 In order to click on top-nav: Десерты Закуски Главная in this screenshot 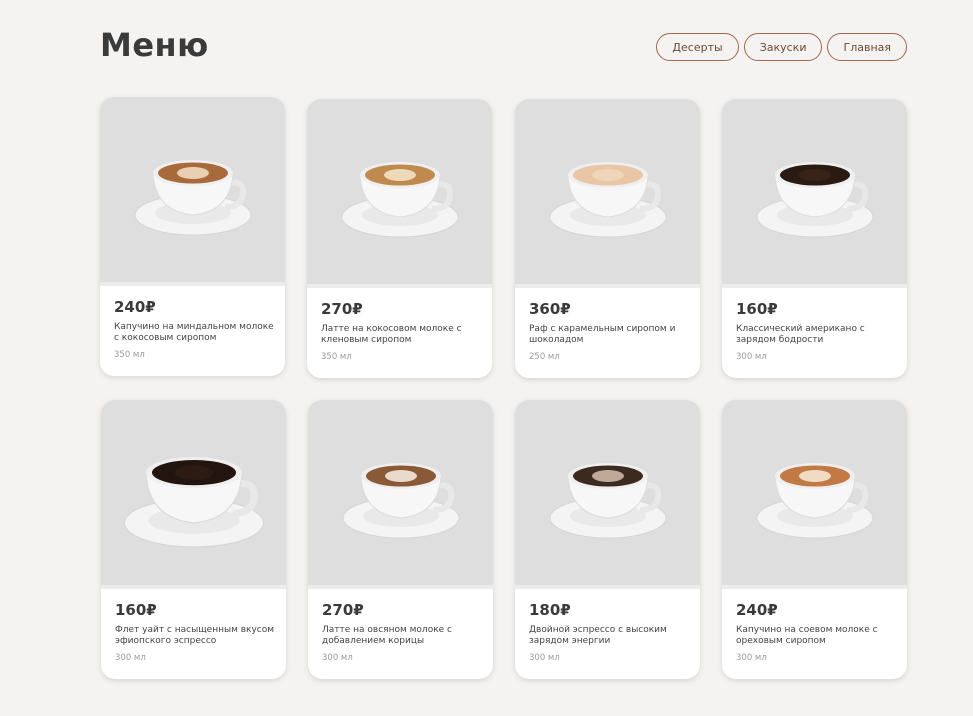, I will do `click(781, 47)`.